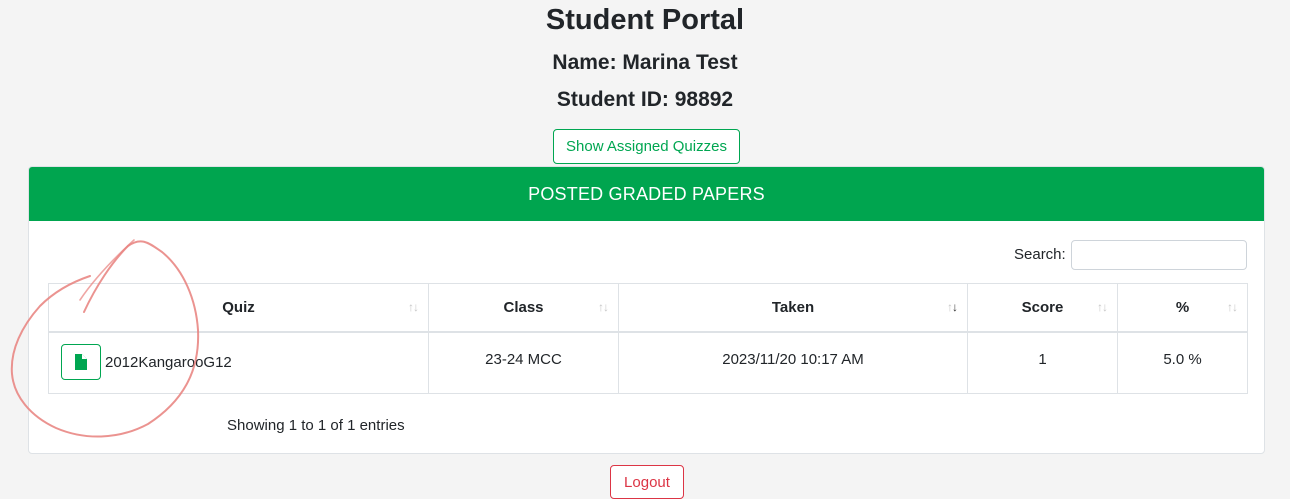 The width and height of the screenshot is (1290, 499). Describe the element at coordinates (238, 362) in the screenshot. I see `quiz-cell: 2012KangarooG12` at that location.